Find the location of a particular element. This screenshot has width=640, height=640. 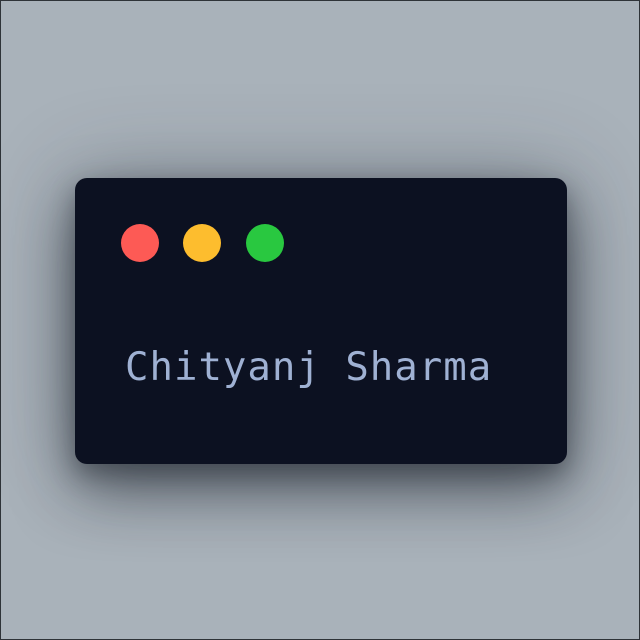

window-name-text: Chityanj Sharma is located at coordinates (309, 367).